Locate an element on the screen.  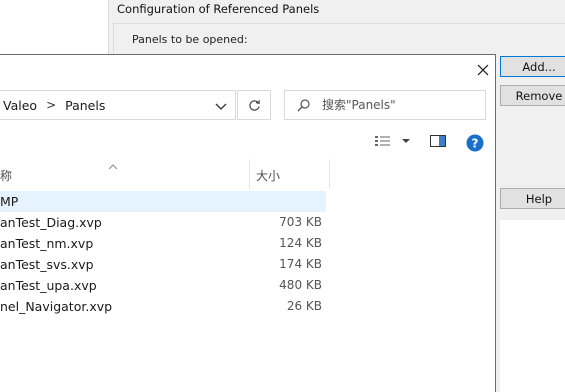
address-bar: Valeo > Panels is located at coordinates (118, 105).